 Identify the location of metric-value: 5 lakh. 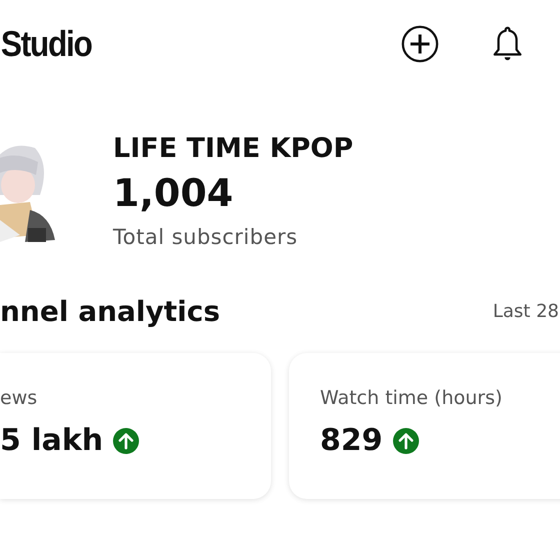
(52, 440).